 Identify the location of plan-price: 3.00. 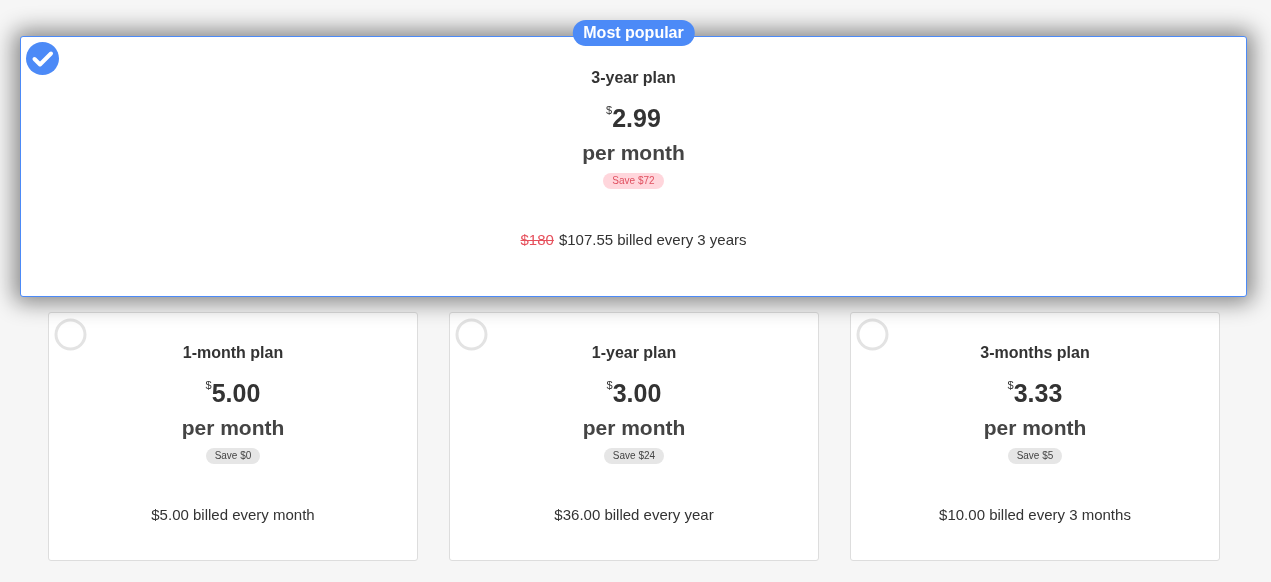
(637, 393).